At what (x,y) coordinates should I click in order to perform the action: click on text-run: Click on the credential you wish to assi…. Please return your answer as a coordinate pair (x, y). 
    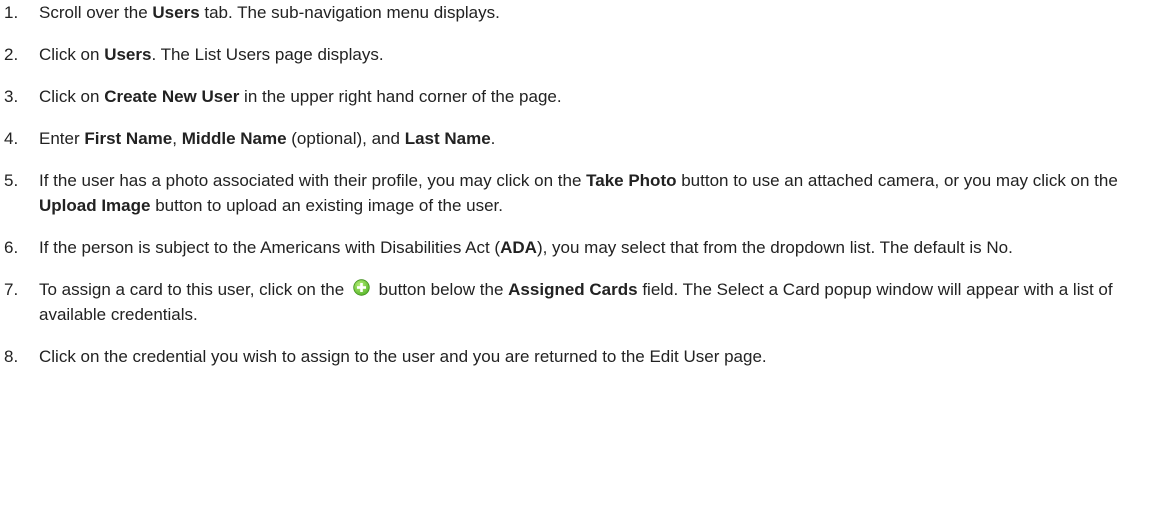
    Looking at the image, I should click on (403, 356).